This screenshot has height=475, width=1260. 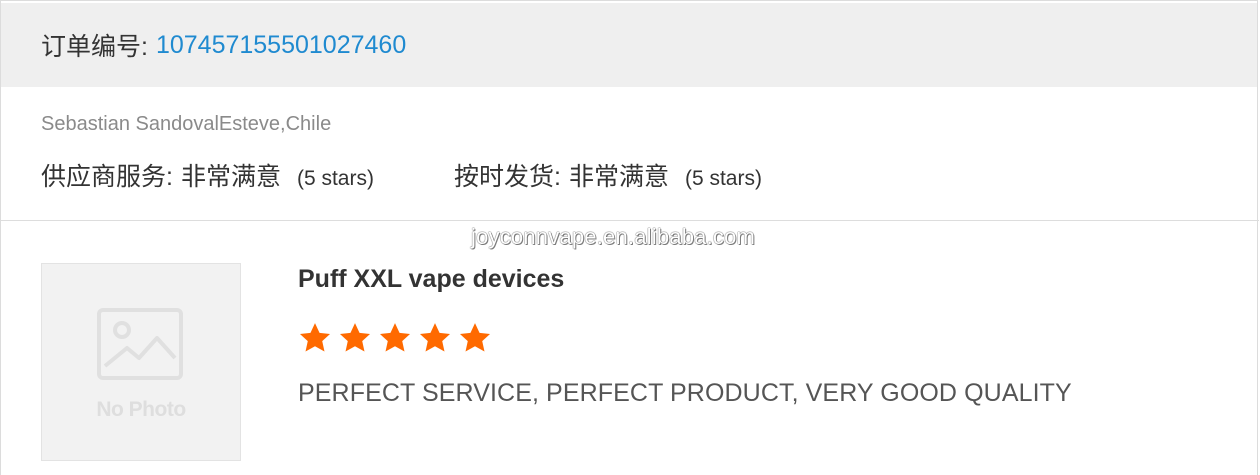 What do you see at coordinates (613, 236) in the screenshot?
I see `watermark: joyconnvape.en.alibaba.com` at bounding box center [613, 236].